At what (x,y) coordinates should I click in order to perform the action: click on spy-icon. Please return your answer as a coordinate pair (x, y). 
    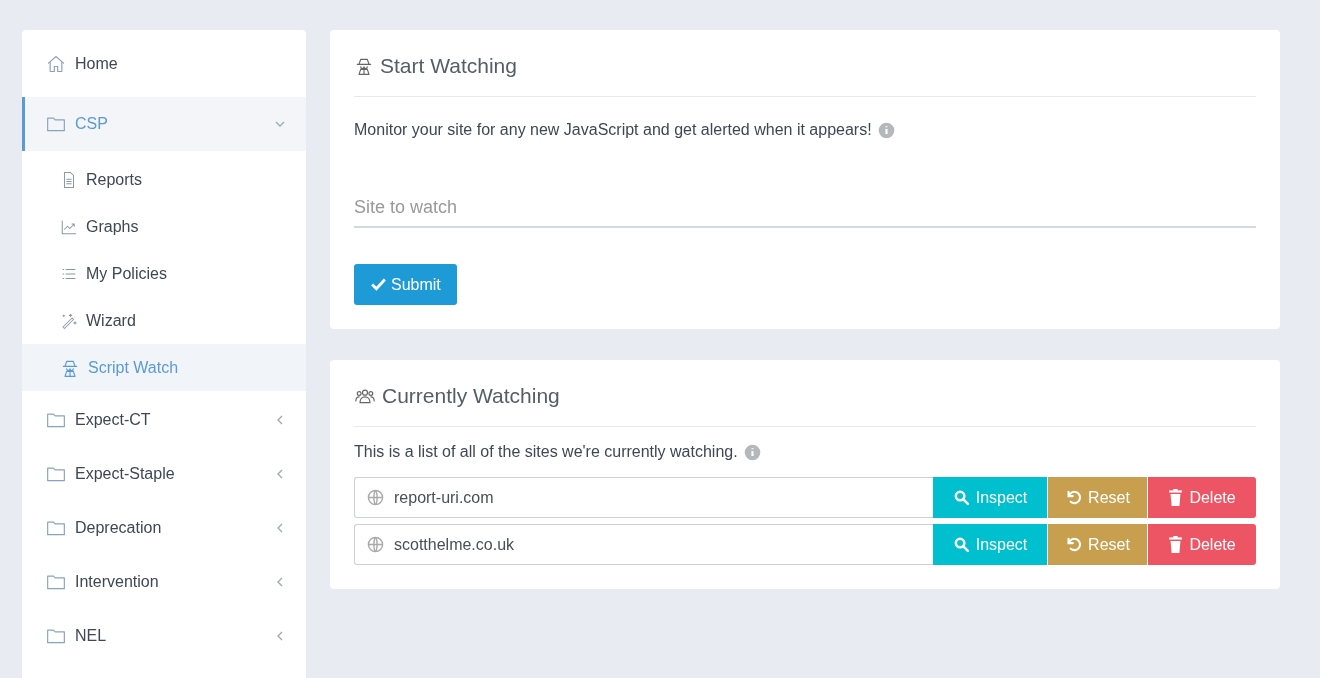
    Looking at the image, I should click on (364, 66).